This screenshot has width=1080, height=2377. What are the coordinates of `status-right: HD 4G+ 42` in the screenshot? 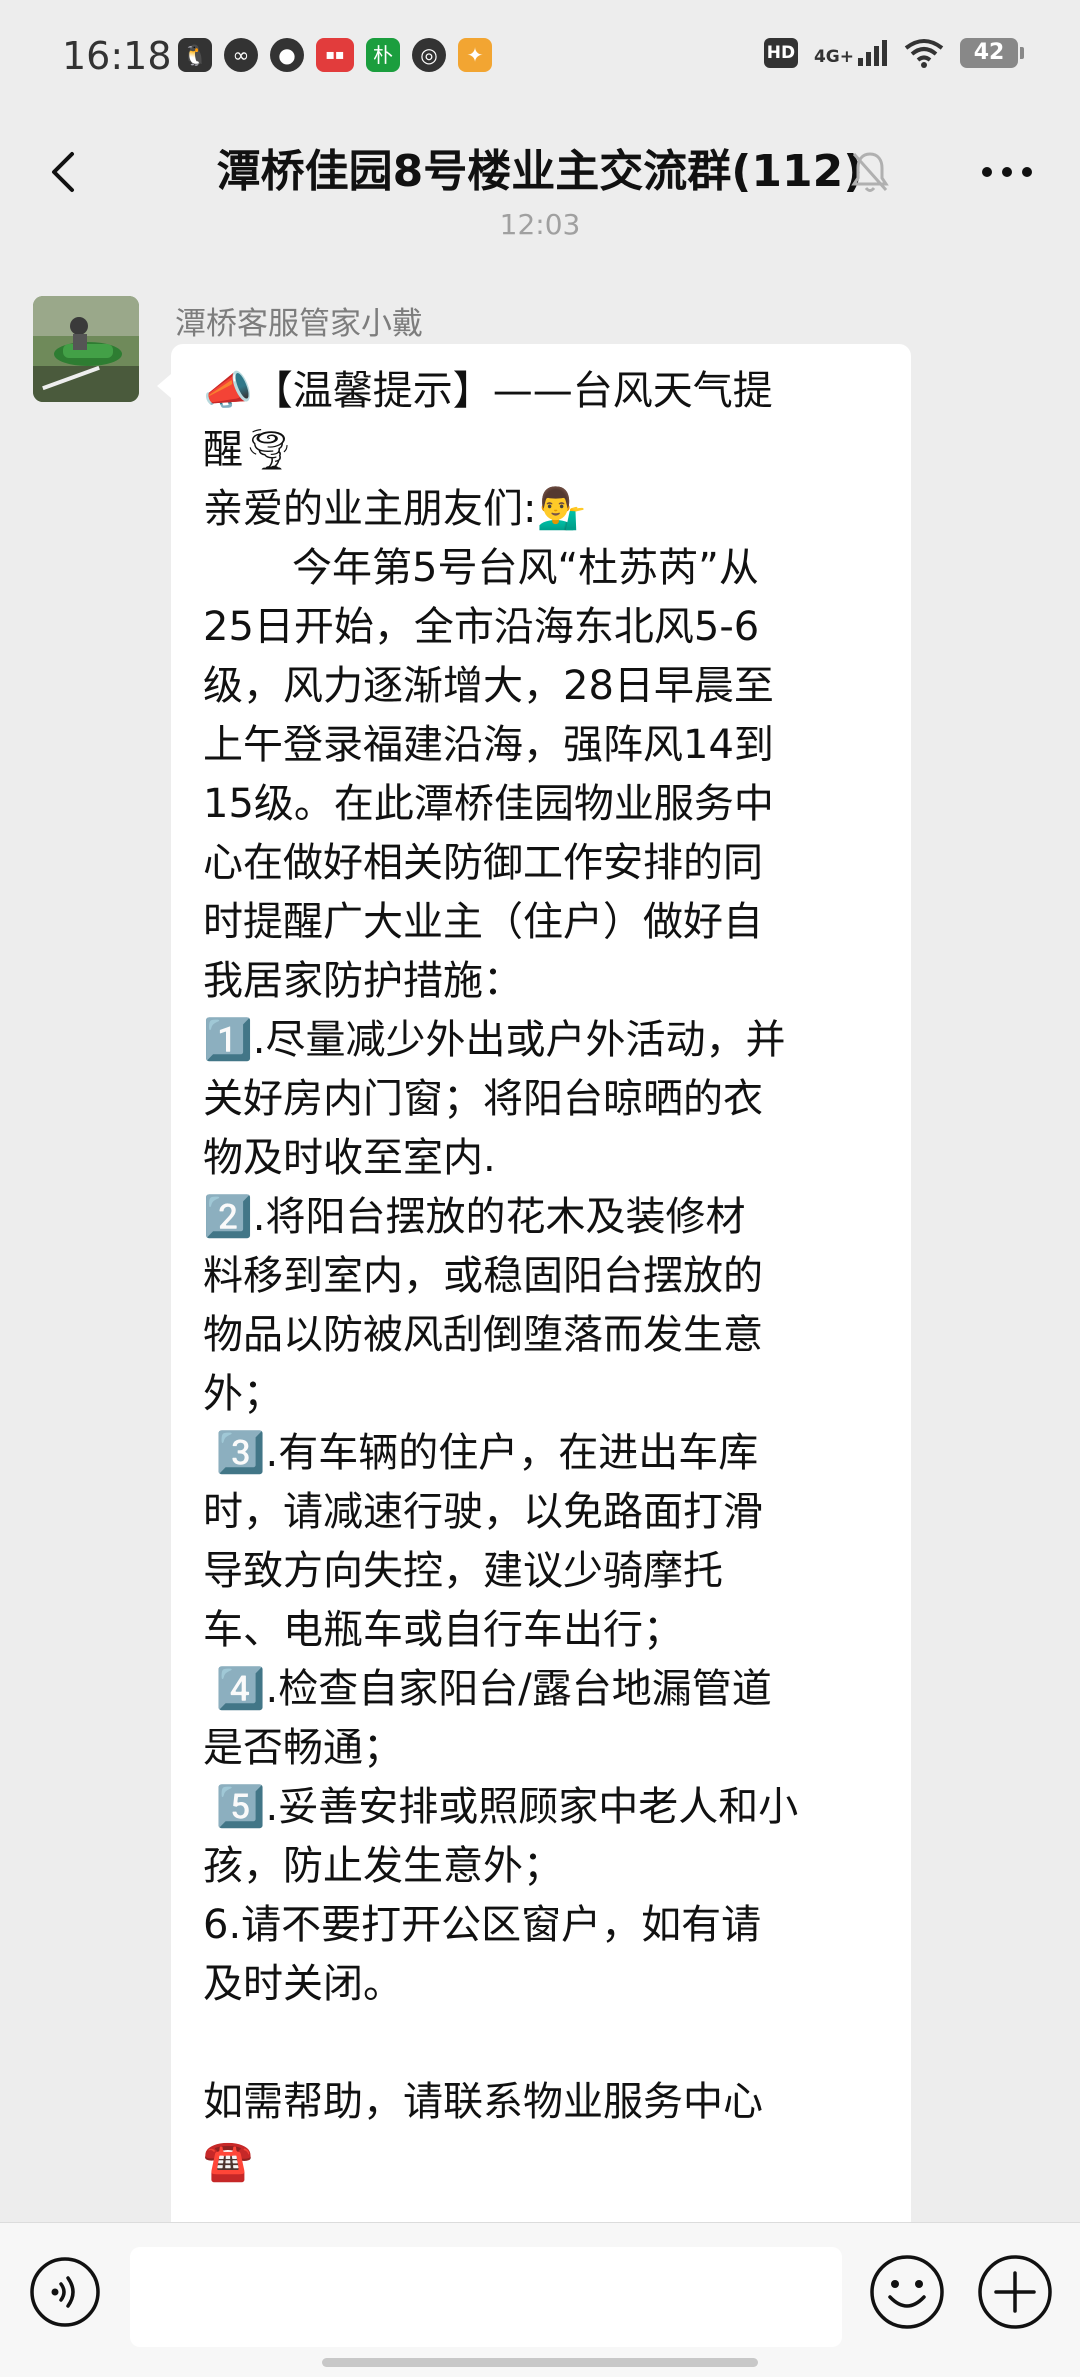 It's located at (893, 53).